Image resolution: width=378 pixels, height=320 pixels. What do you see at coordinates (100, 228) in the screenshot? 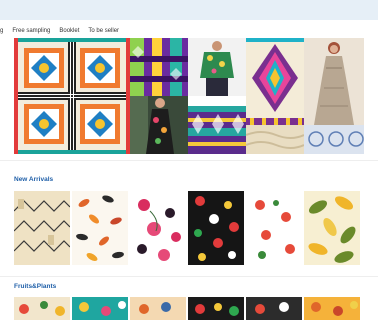
I see `product-card-autumn-leaves` at bounding box center [100, 228].